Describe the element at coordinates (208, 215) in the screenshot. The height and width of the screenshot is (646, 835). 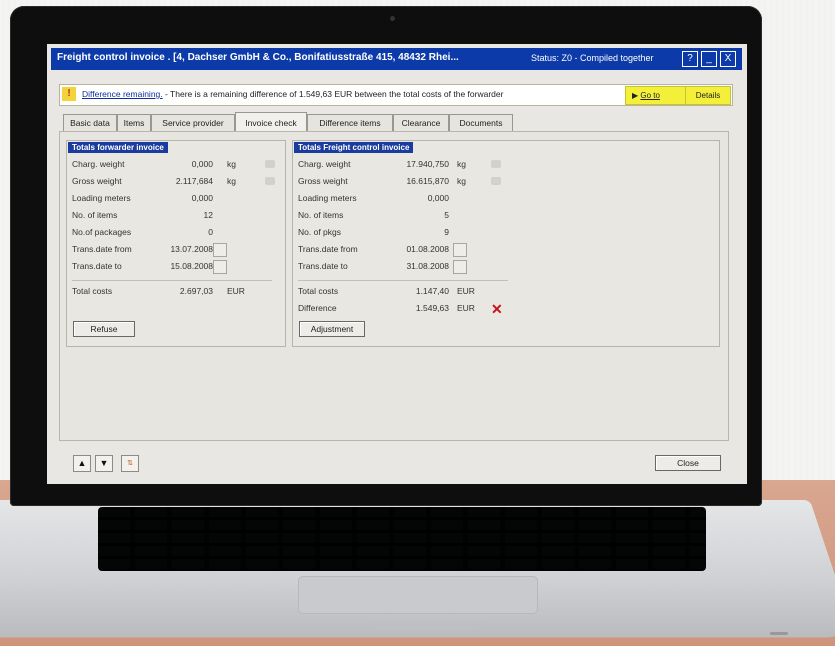
I see `items-value: 12` at that location.